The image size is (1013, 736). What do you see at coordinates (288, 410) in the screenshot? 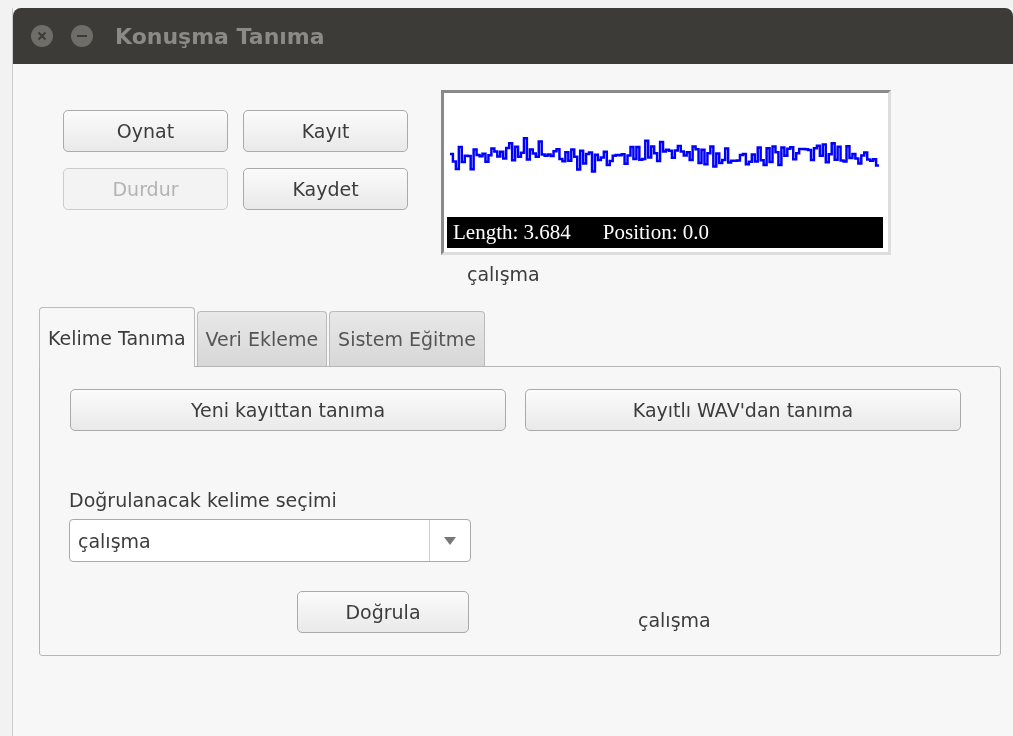
I see `recognize-button: Yeni kayıttan tanıma` at bounding box center [288, 410].